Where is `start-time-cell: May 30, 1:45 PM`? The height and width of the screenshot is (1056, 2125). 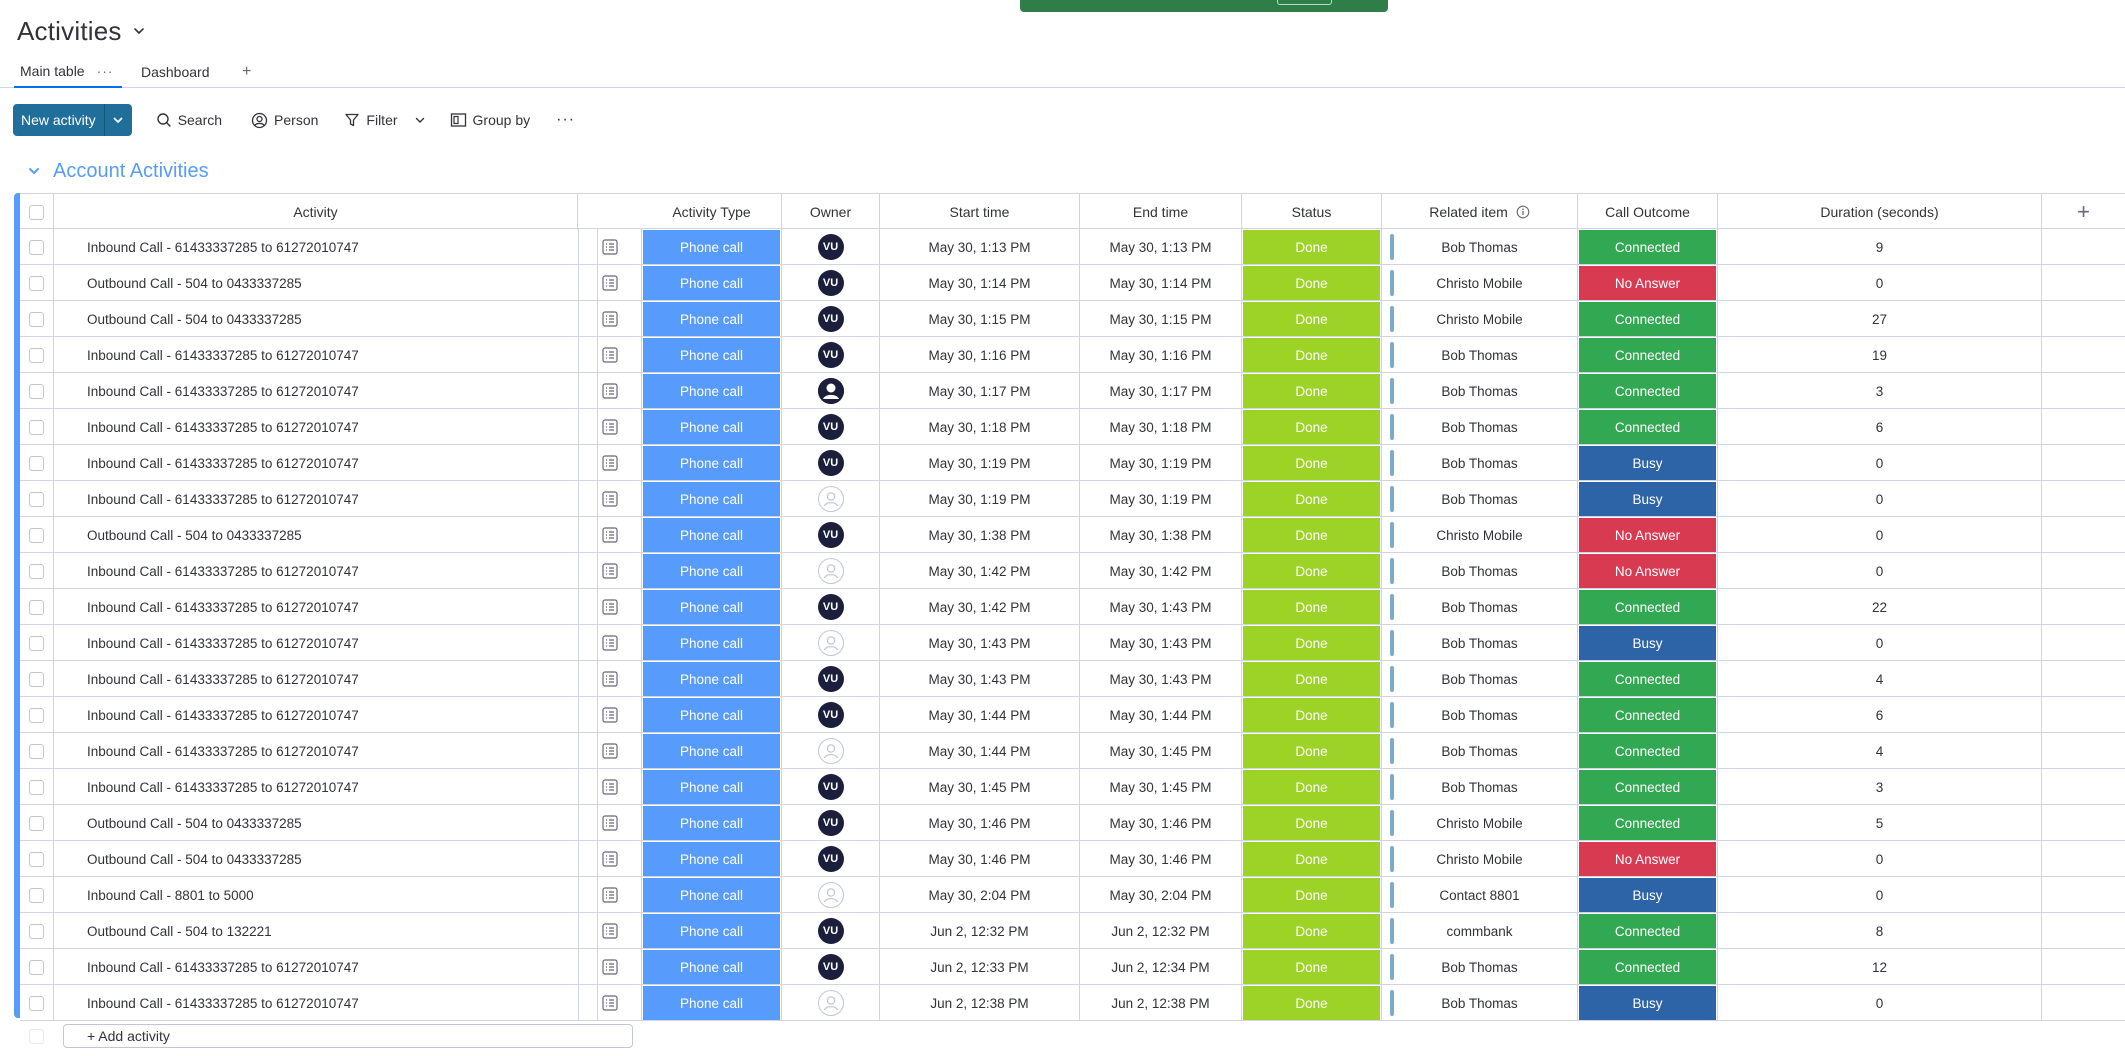
start-time-cell: May 30, 1:45 PM is located at coordinates (980, 787).